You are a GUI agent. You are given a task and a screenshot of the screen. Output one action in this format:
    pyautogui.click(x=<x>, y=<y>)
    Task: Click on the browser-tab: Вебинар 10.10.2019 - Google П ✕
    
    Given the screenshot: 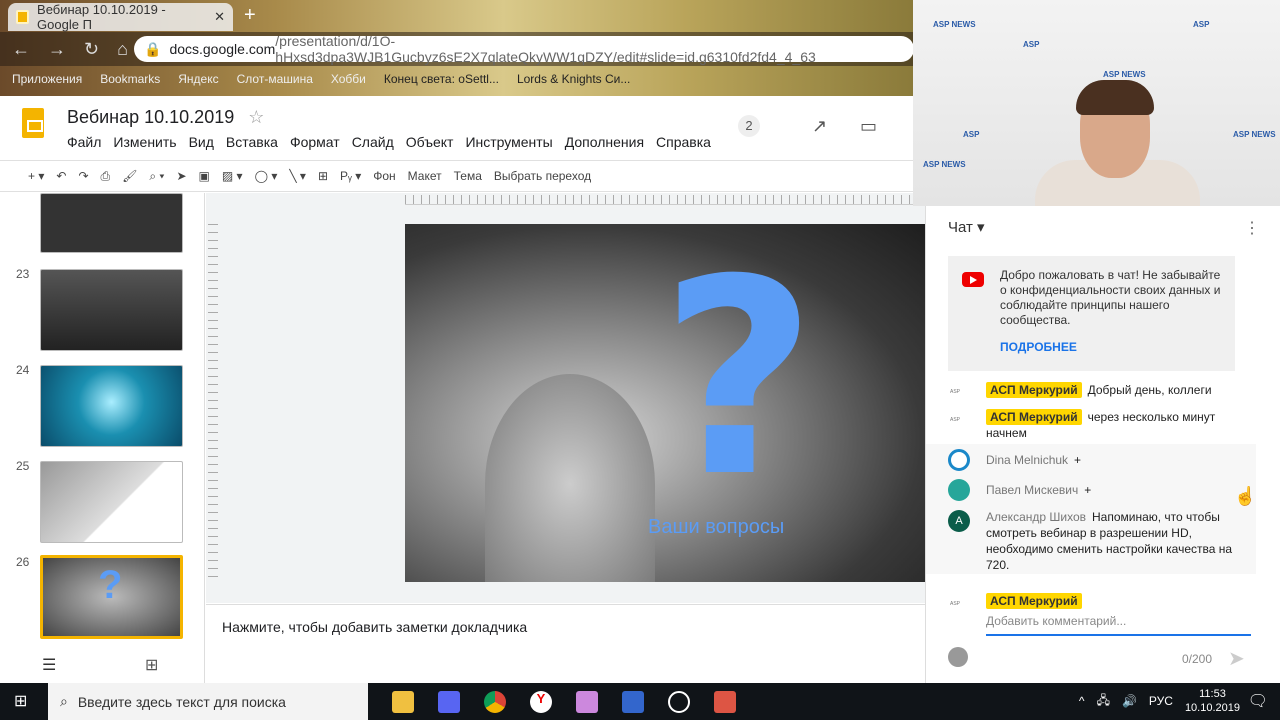 What is the action you would take?
    pyautogui.click(x=120, y=17)
    